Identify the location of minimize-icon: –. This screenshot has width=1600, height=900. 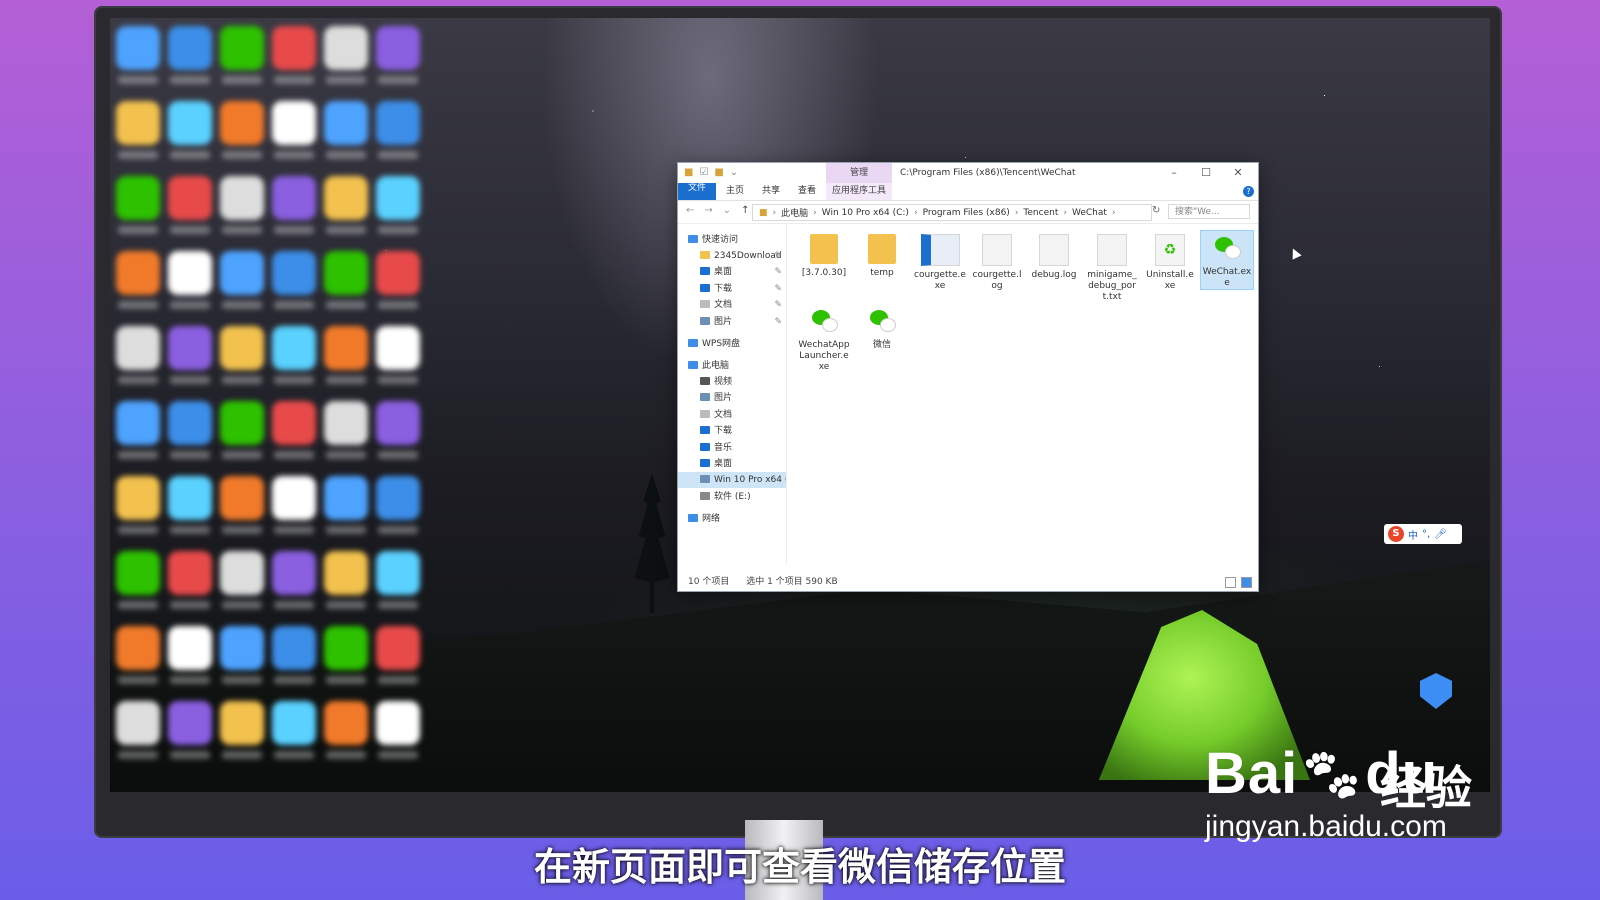
(1174, 173).